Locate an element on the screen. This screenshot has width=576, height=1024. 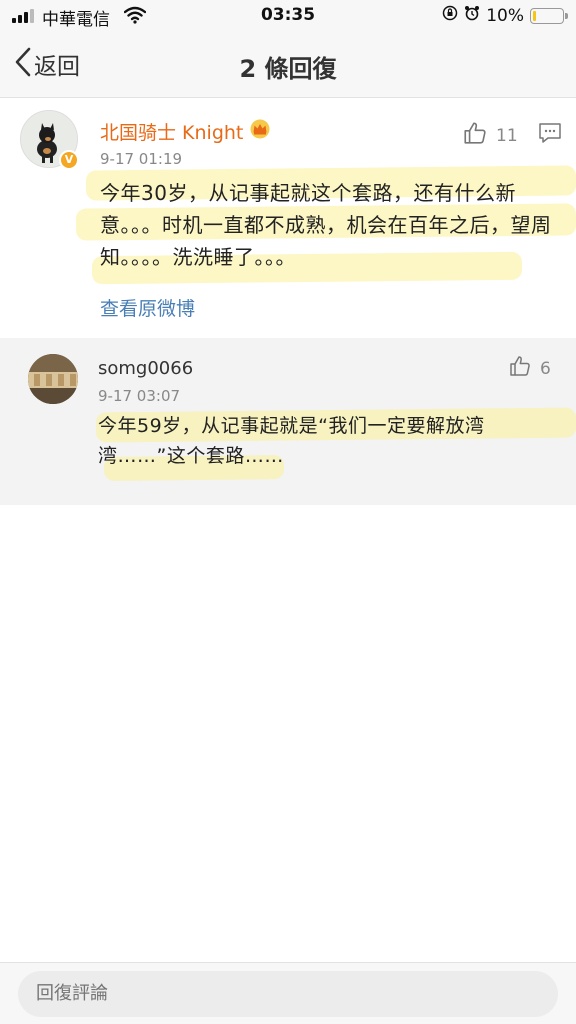
alarm-icon is located at coordinates (472, 15).